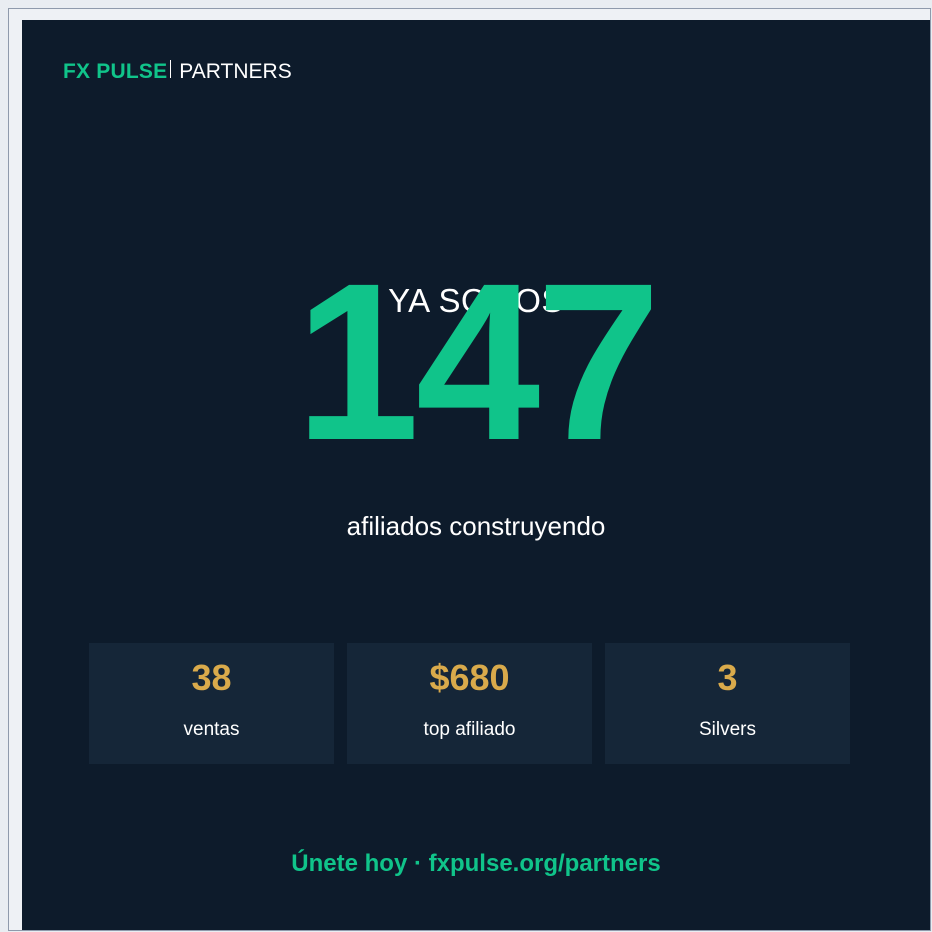 The width and height of the screenshot is (932, 932). What do you see at coordinates (727, 677) in the screenshot?
I see `stat-value: 3` at bounding box center [727, 677].